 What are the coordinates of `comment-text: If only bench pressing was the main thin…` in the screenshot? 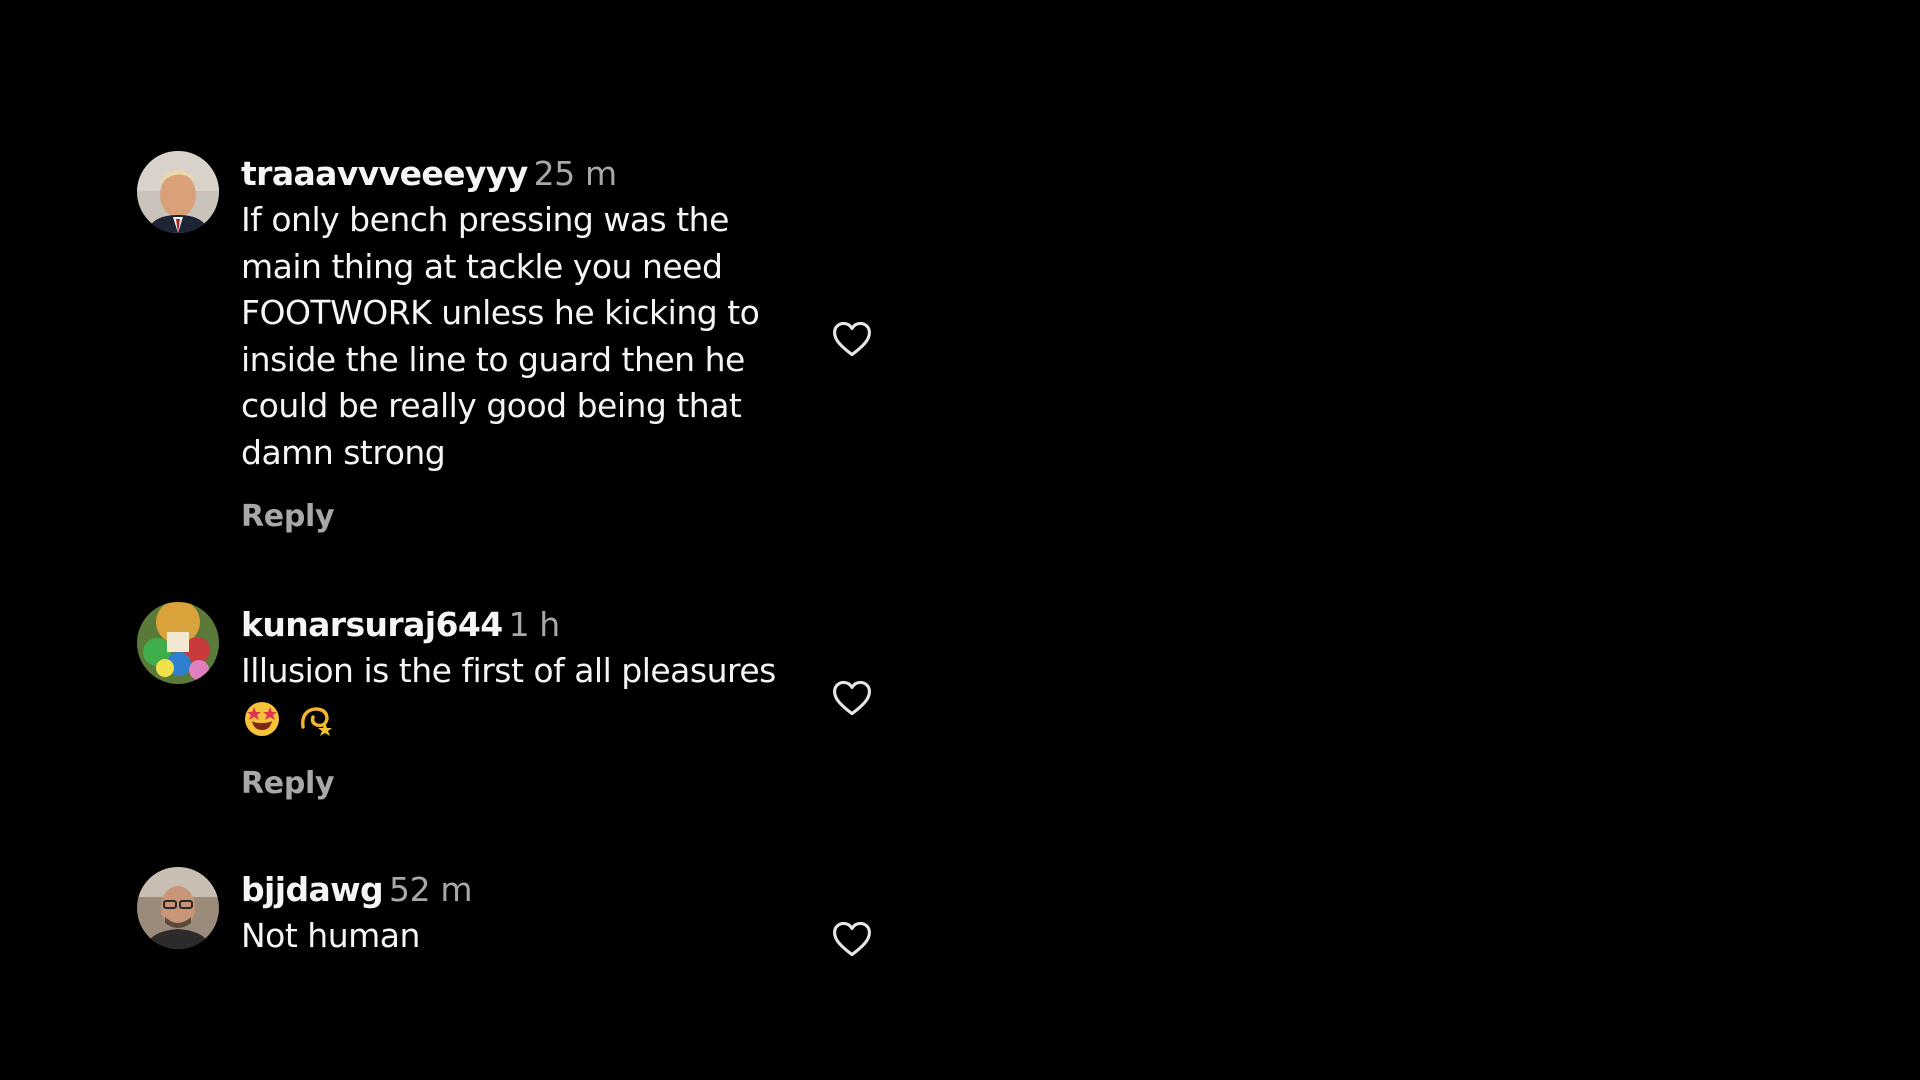 It's located at (500, 336).